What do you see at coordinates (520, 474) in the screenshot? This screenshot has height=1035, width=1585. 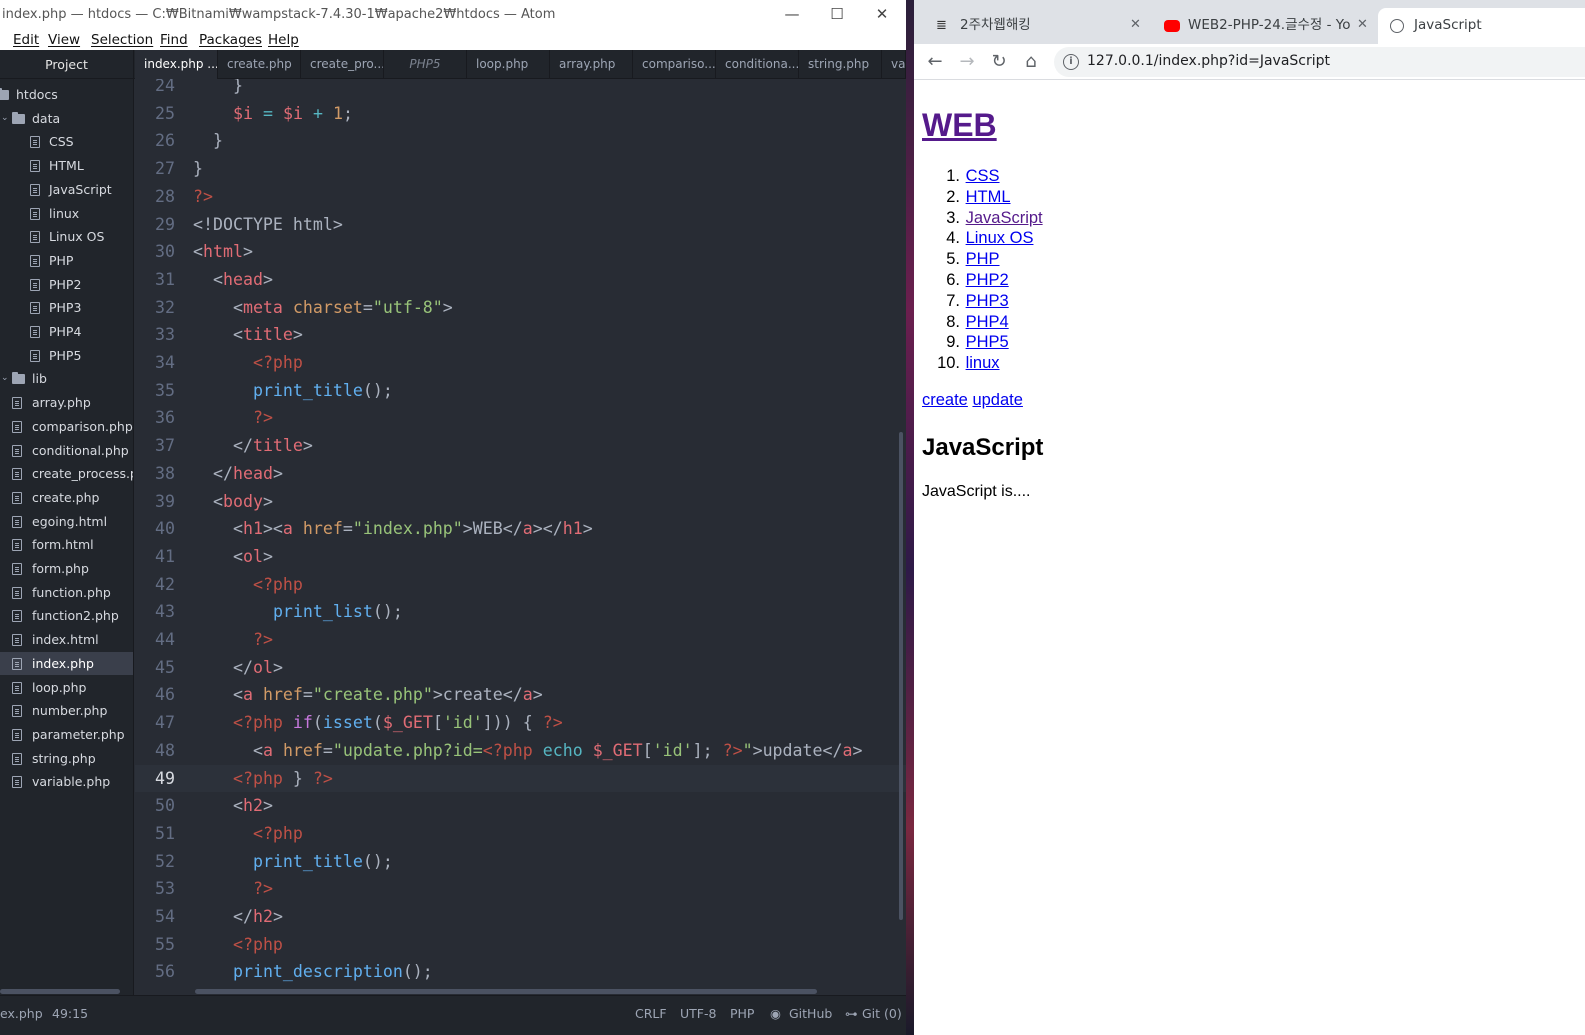 I see `code-line: 38 </head>` at bounding box center [520, 474].